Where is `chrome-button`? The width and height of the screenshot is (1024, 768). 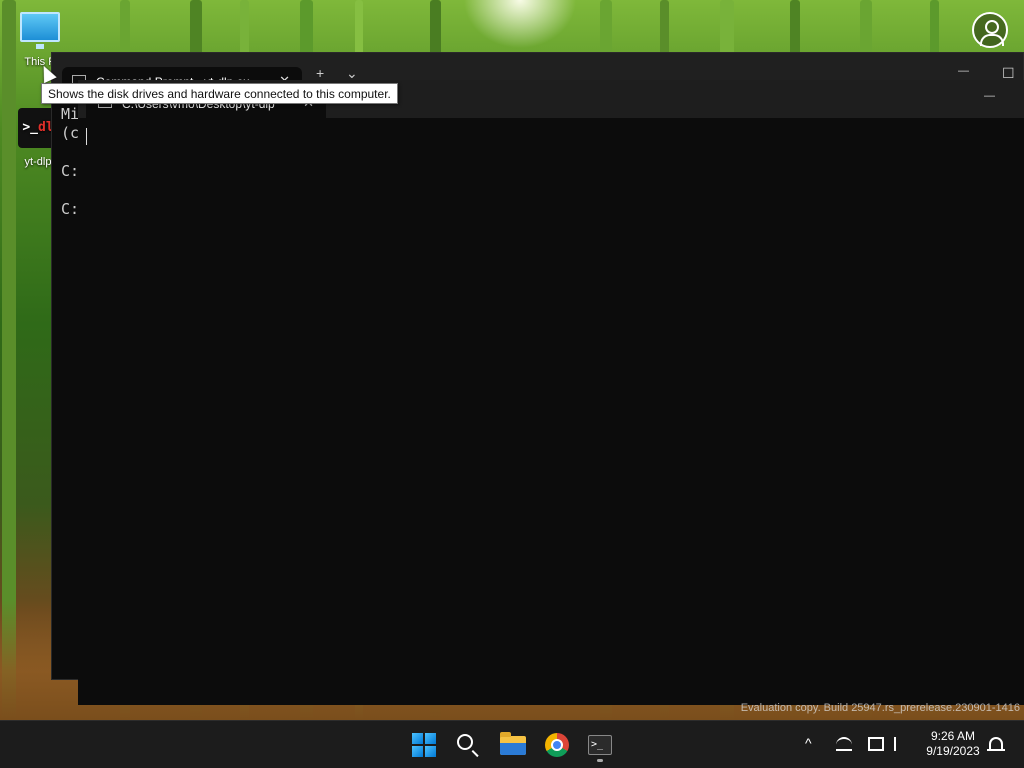 chrome-button is located at coordinates (557, 745).